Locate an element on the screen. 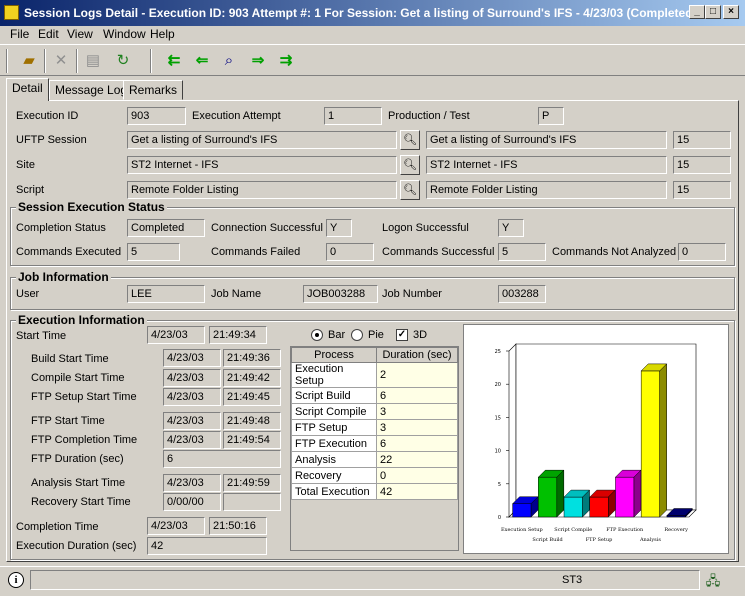 The width and height of the screenshot is (745, 596). script-id-field: 15 is located at coordinates (702, 190).